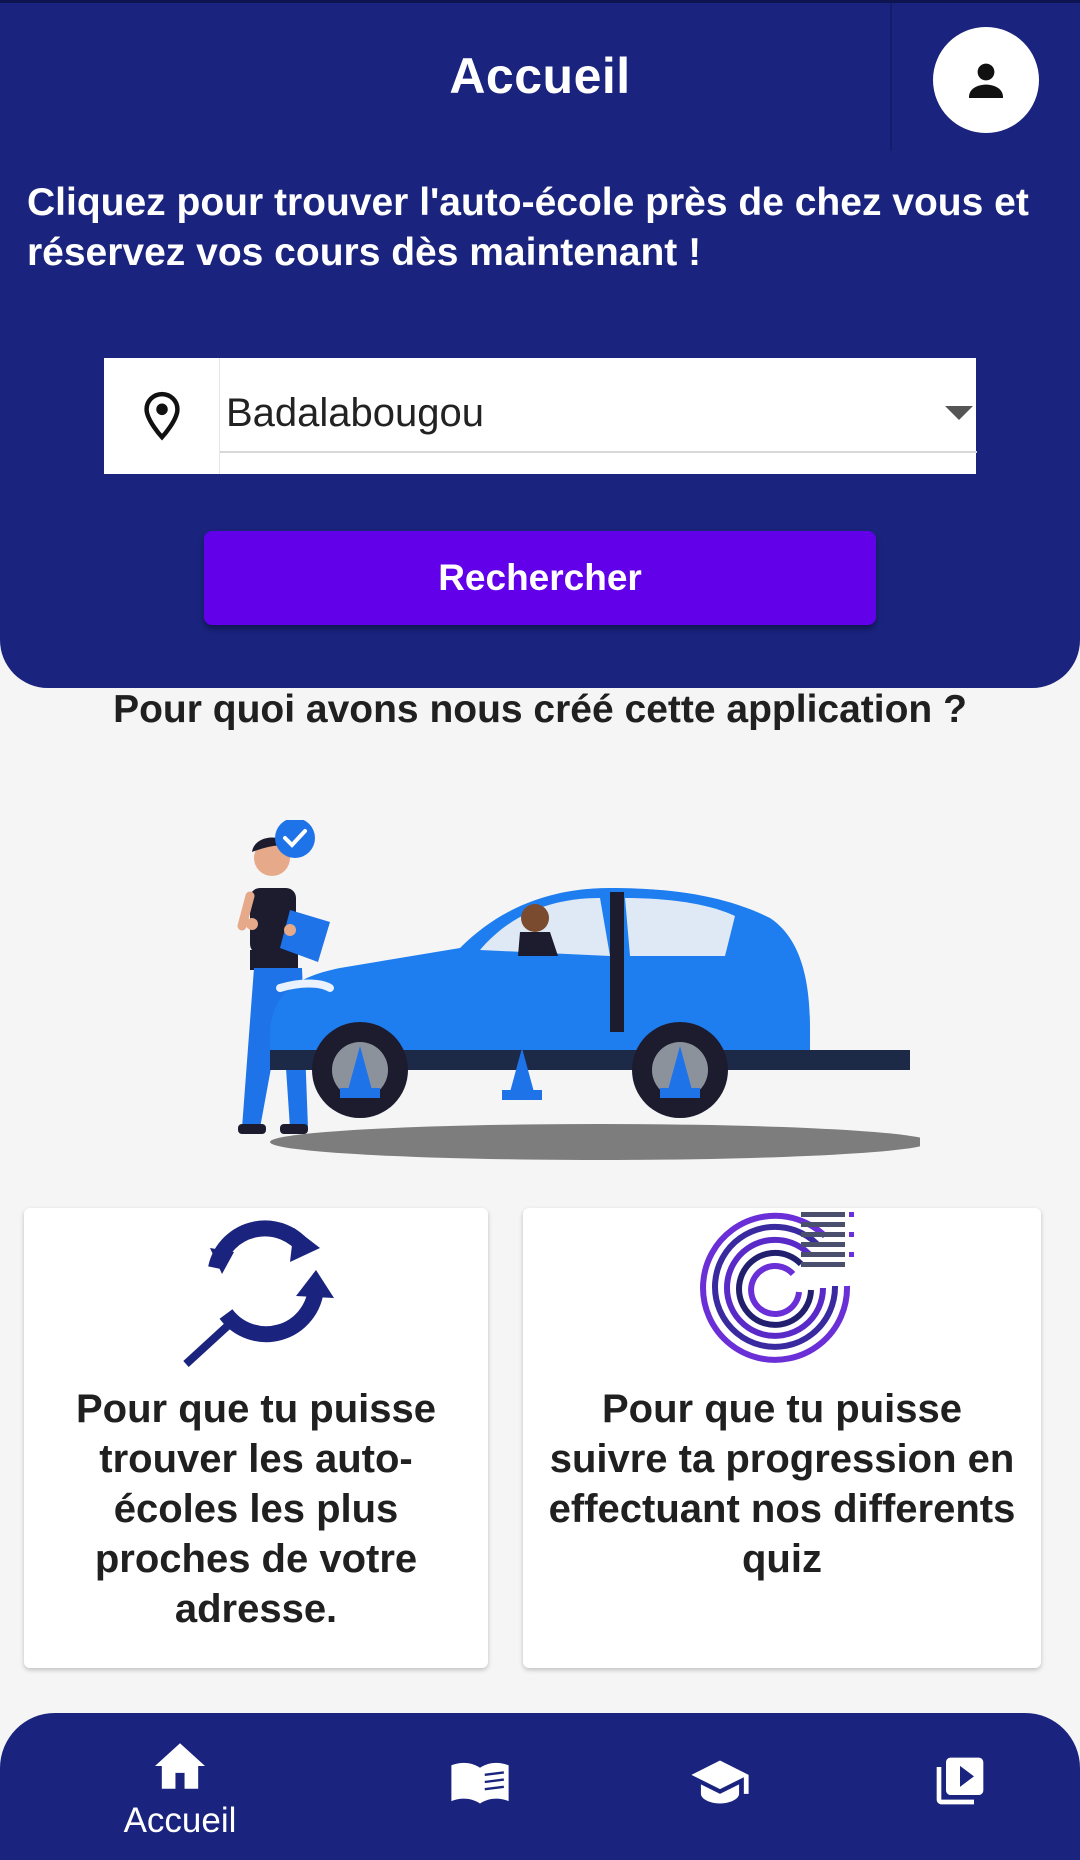 This screenshot has width=1080, height=1860. I want to click on progress-rings-icon, so click(777, 1287).